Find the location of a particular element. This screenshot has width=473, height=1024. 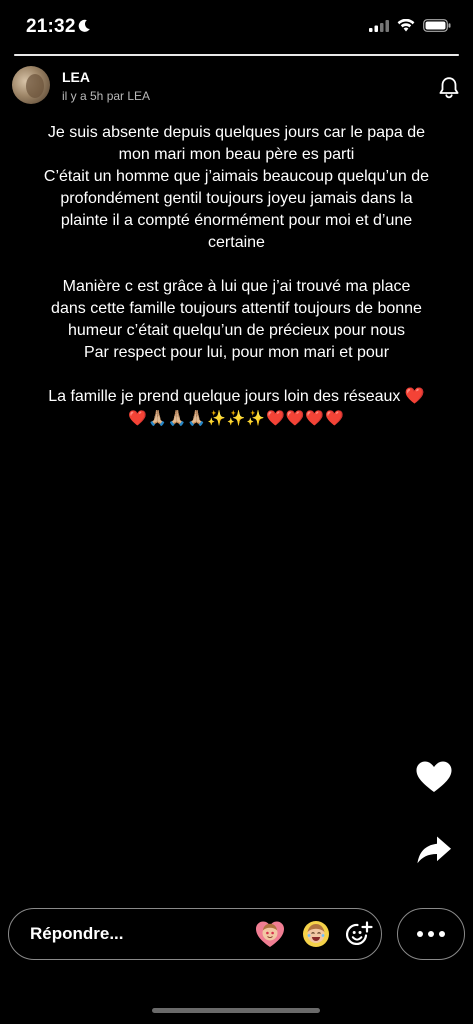

story-meta: il y a 5h par LEA is located at coordinates (106, 96).